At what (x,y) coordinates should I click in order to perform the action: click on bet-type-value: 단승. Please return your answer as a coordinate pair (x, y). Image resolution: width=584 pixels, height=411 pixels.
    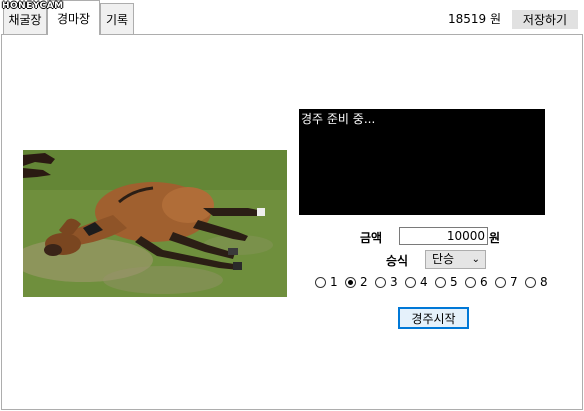
    Looking at the image, I should click on (443, 259).